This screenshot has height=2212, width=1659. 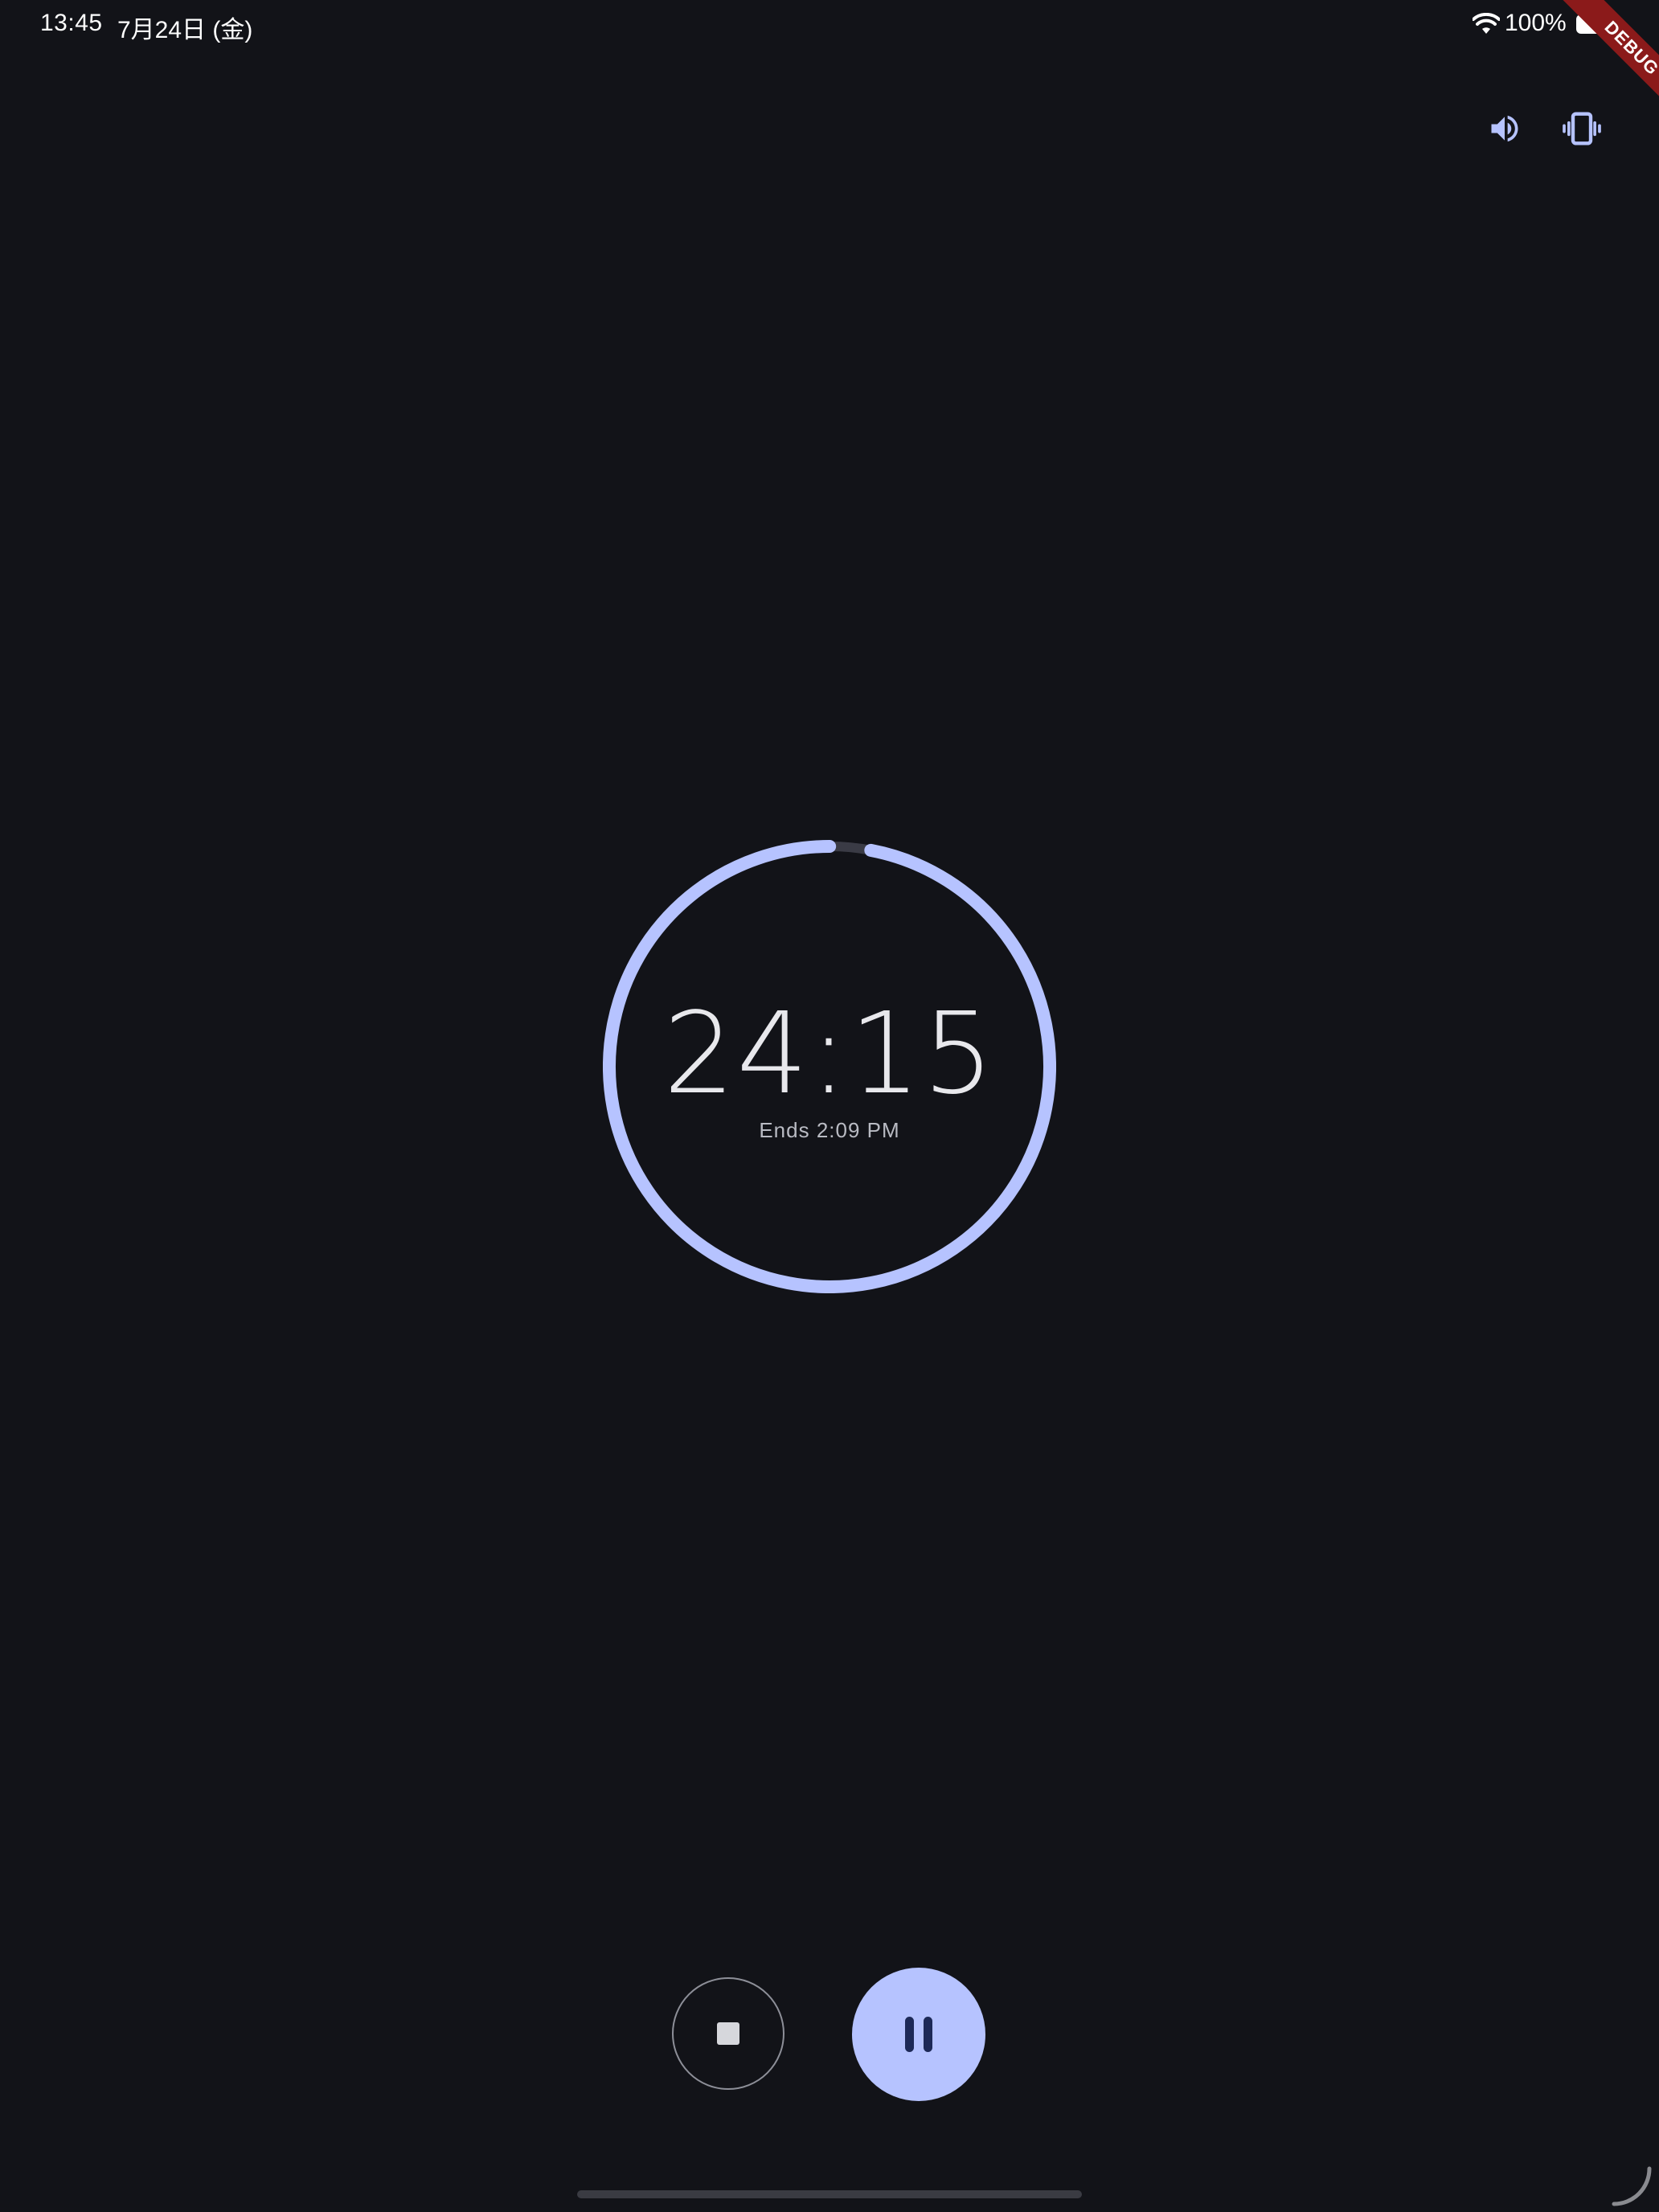 What do you see at coordinates (928, 2034) in the screenshot?
I see `pause-bar-right` at bounding box center [928, 2034].